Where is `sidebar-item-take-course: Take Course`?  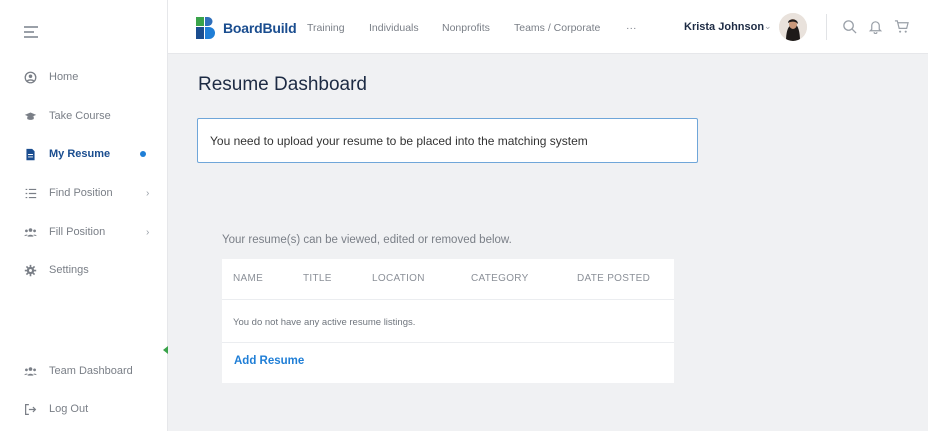 sidebar-item-take-course: Take Course is located at coordinates (84, 116).